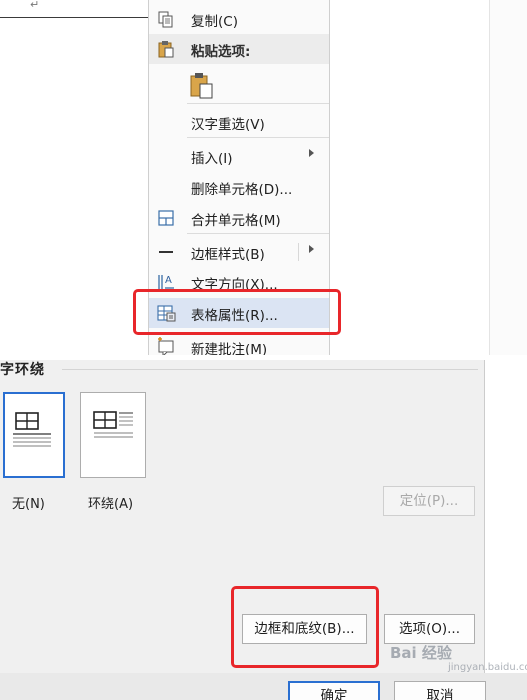  What do you see at coordinates (239, 156) in the screenshot?
I see `menu-item-insert: 插入(I)` at bounding box center [239, 156].